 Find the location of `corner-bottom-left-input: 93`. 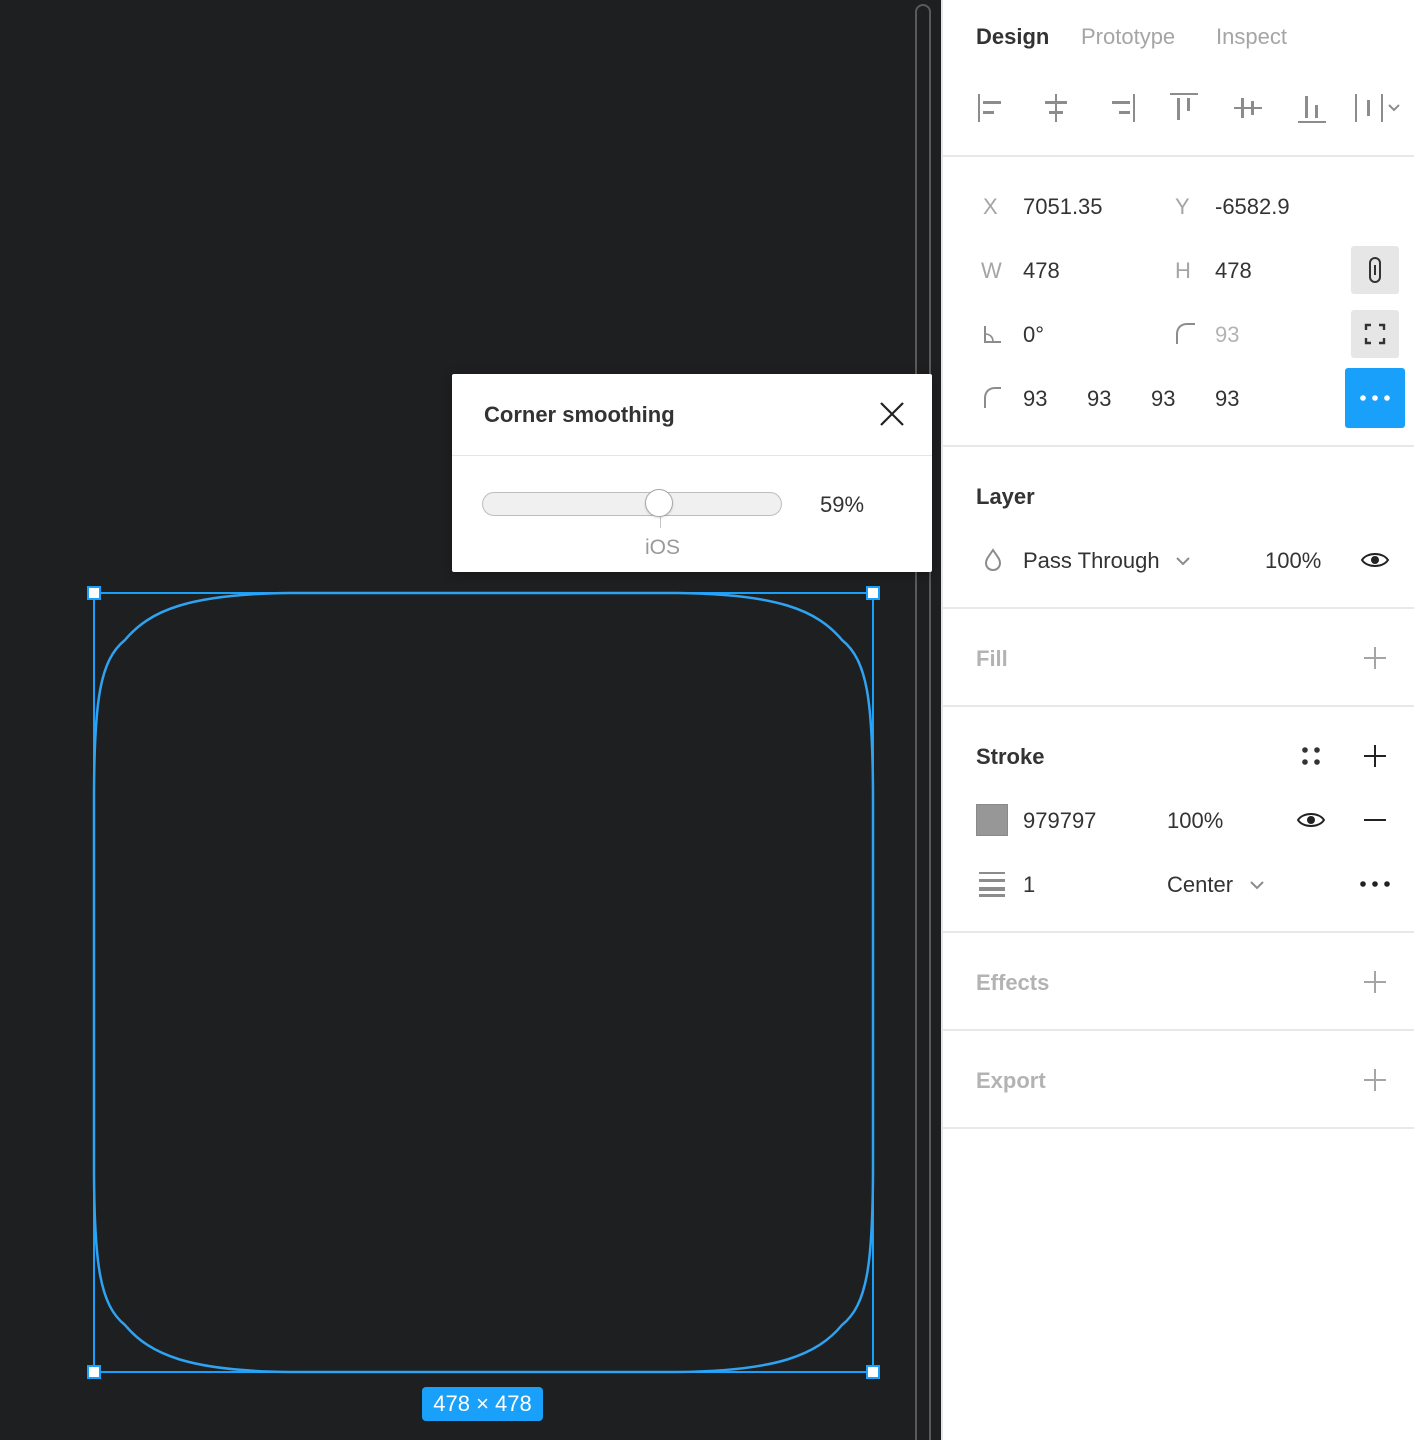

corner-bottom-left-input: 93 is located at coordinates (1227, 399).